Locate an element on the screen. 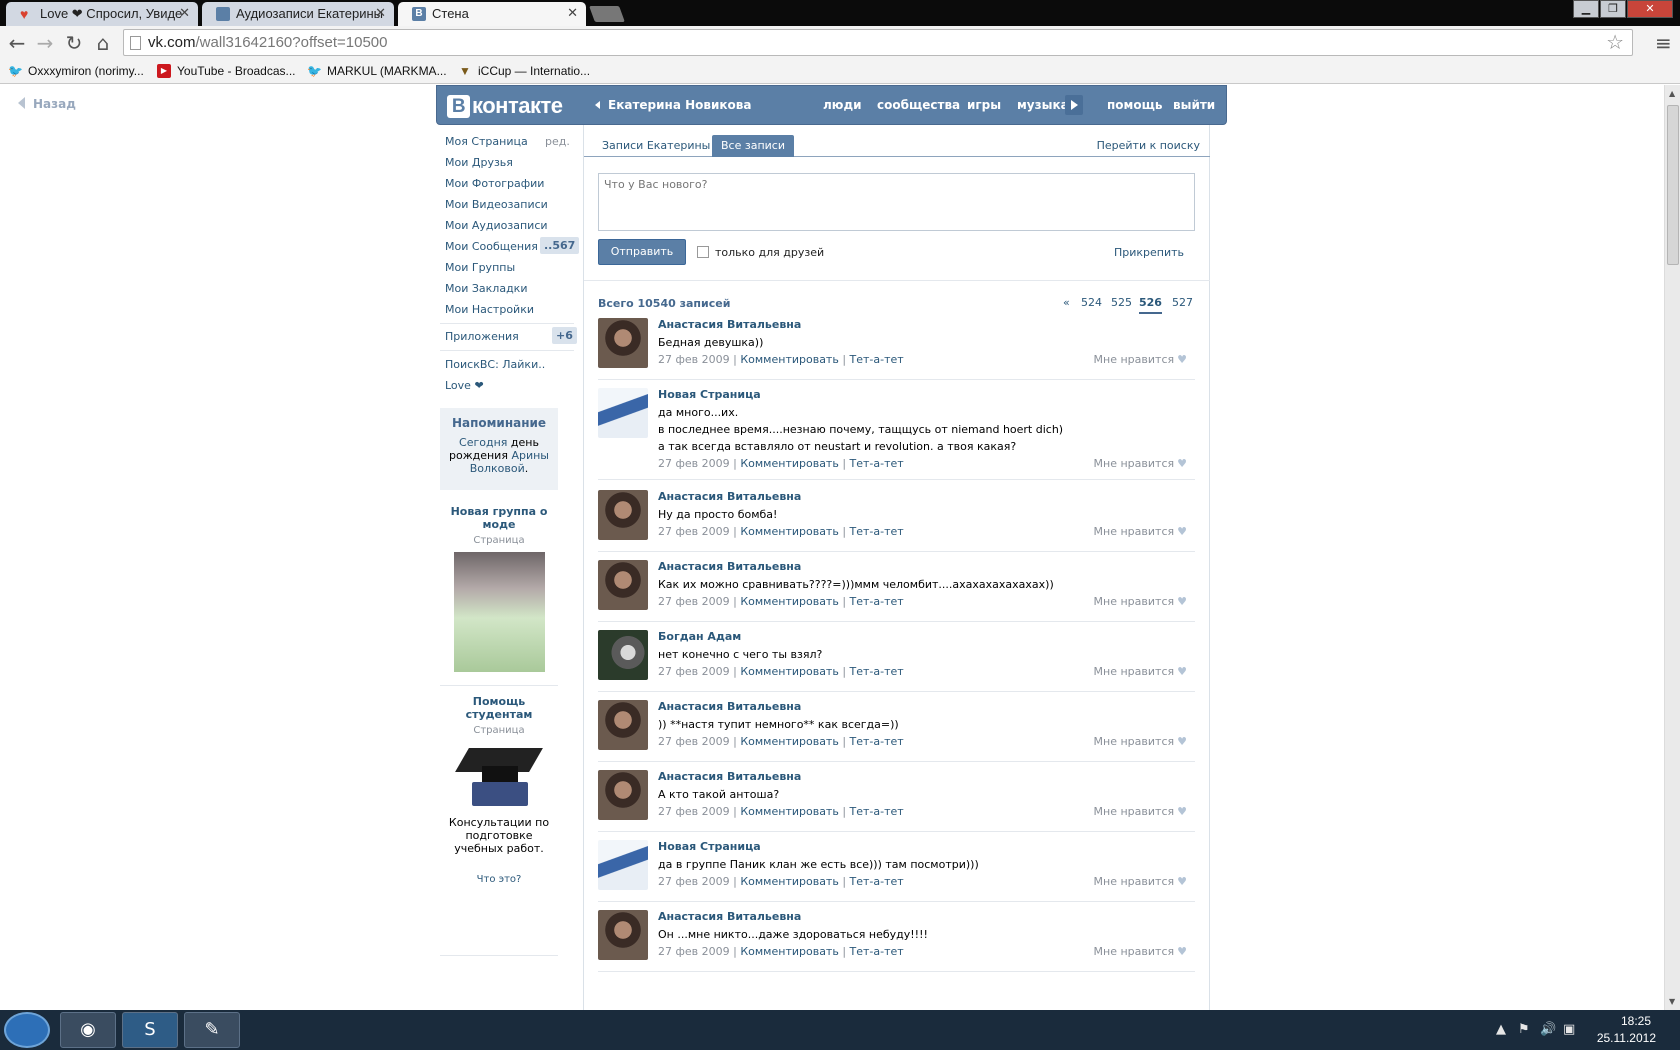 The width and height of the screenshot is (1680, 1050). new-tab-button is located at coordinates (607, 14).